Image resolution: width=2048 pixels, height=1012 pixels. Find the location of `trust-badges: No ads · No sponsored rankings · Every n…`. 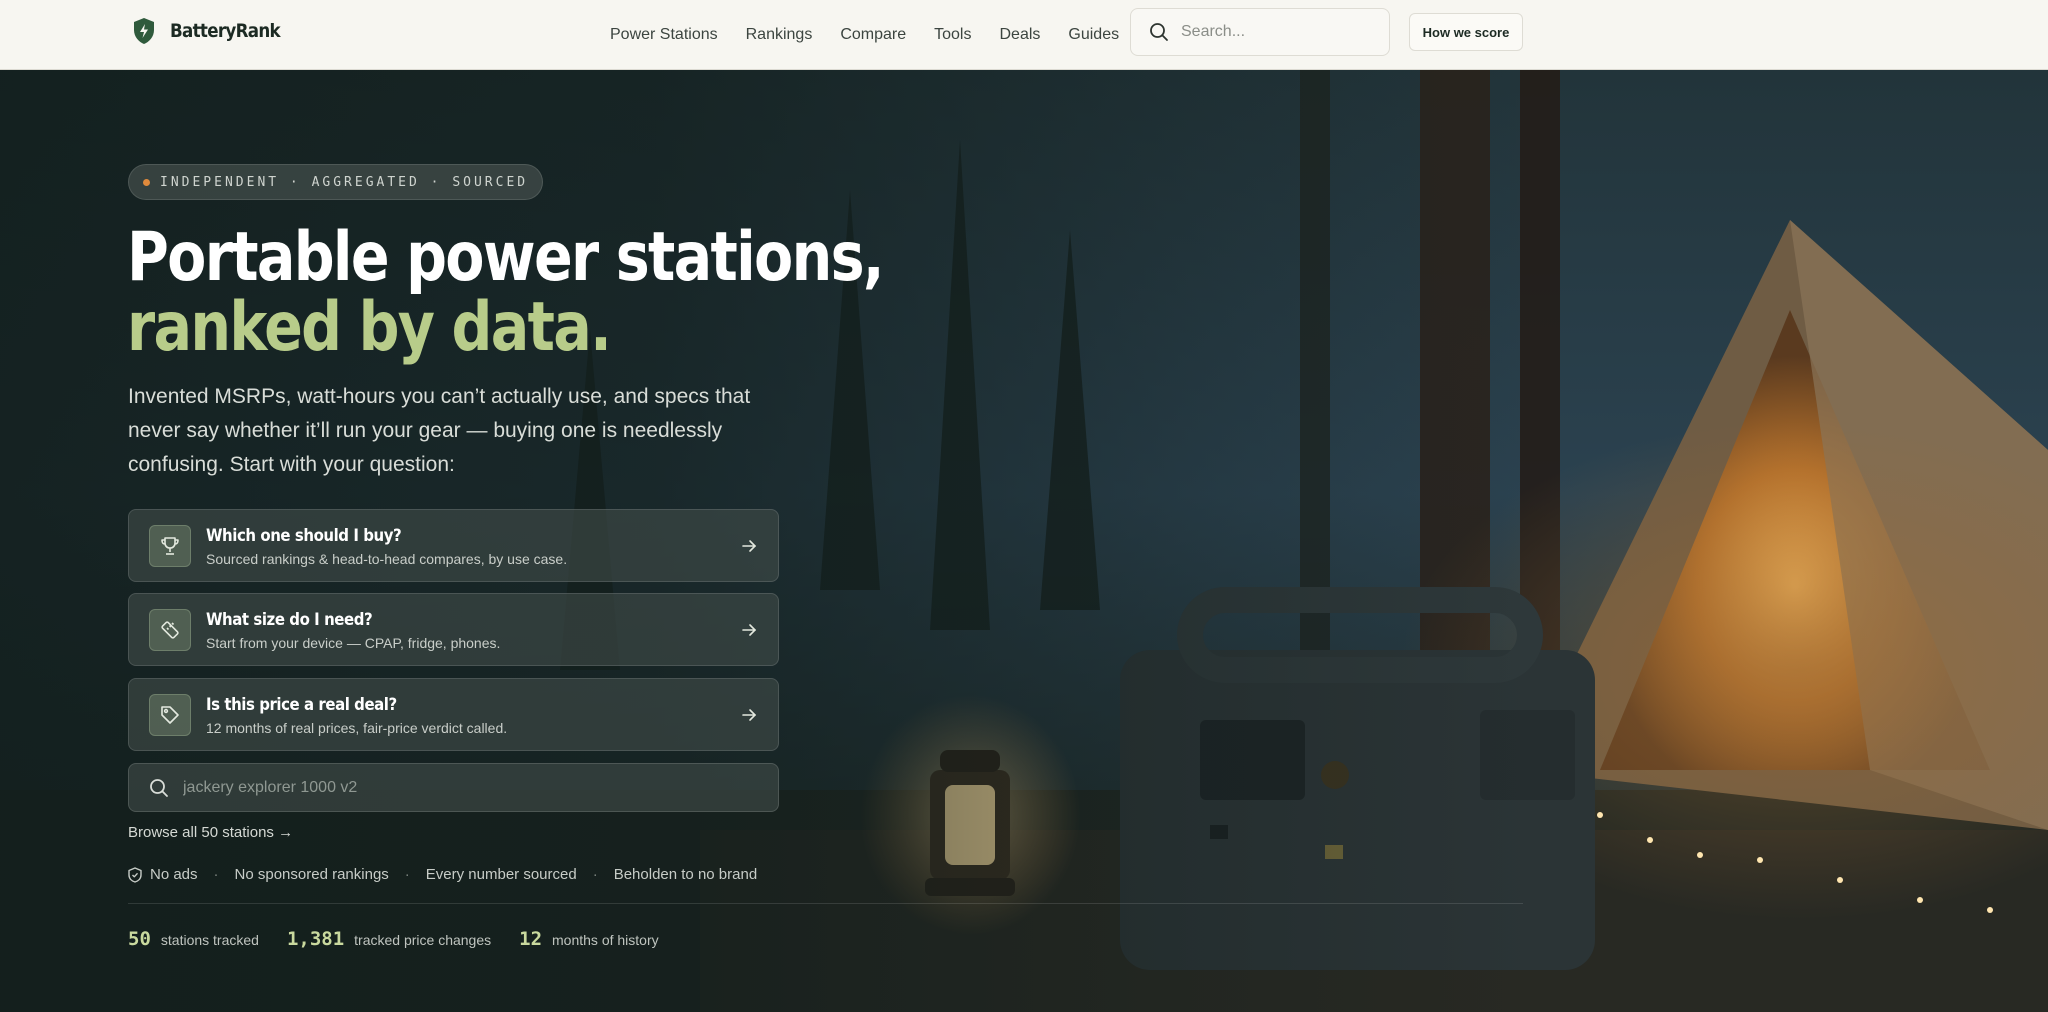

trust-badges: No ads · No sponsored rankings · Every n… is located at coordinates (442, 874).